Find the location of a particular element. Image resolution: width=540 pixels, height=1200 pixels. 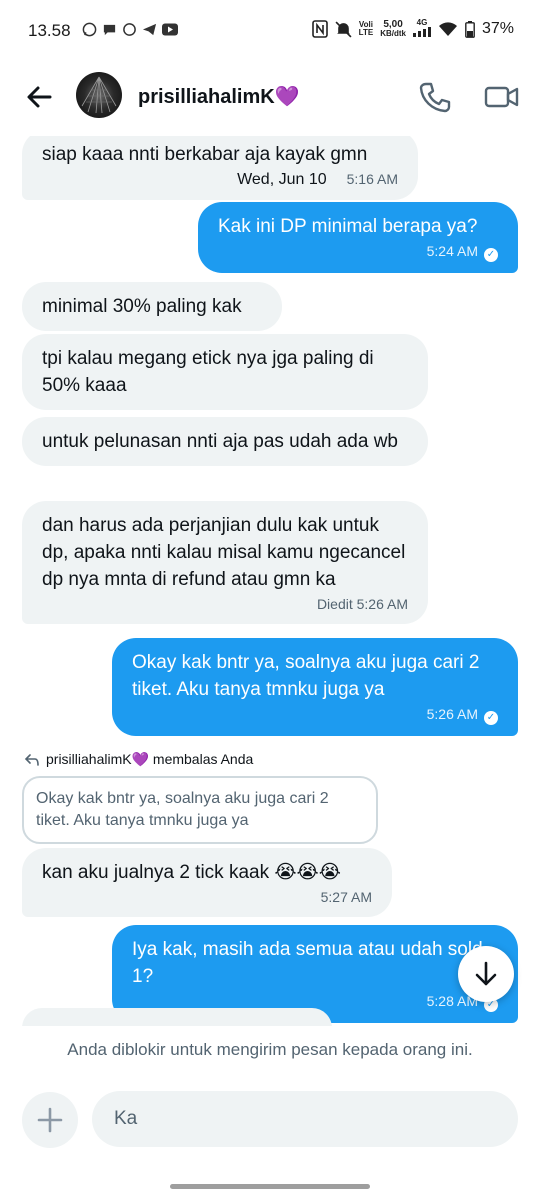

message-text: untuk pelunasan nnti aja pas udah ada wb is located at coordinates (220, 441).